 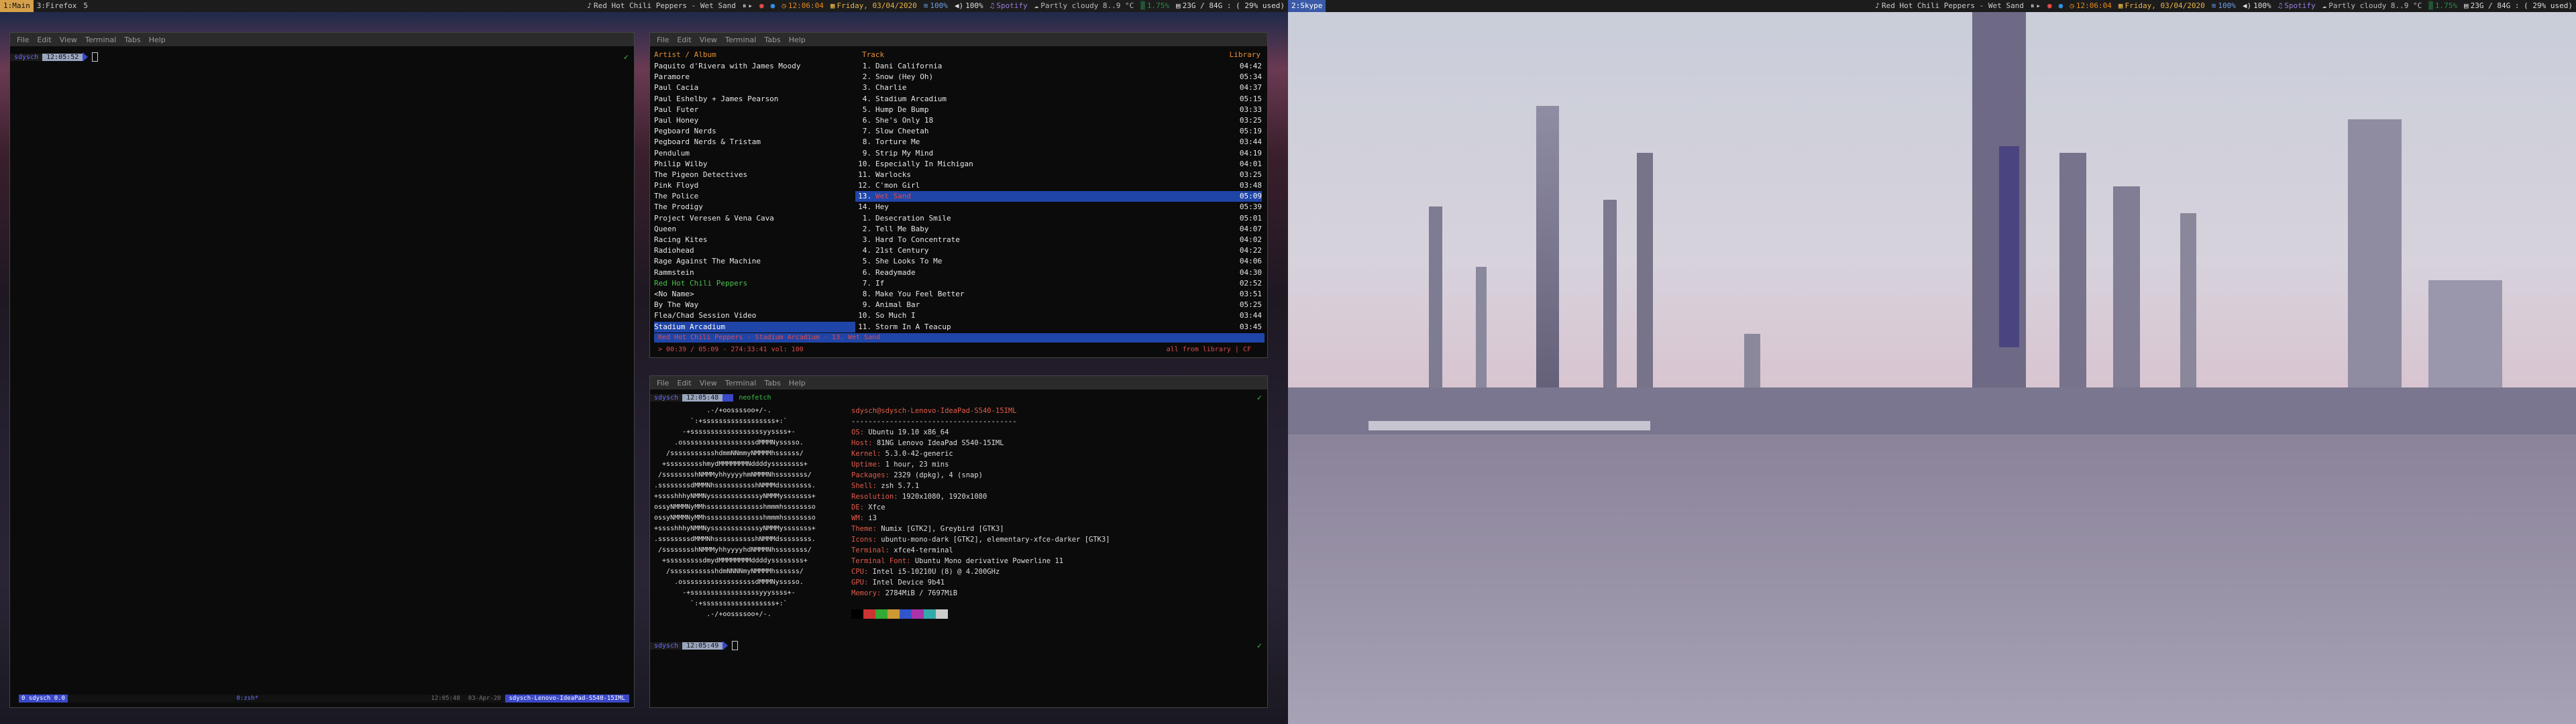 What do you see at coordinates (754, 153) in the screenshot?
I see `artist-item: Pendulum` at bounding box center [754, 153].